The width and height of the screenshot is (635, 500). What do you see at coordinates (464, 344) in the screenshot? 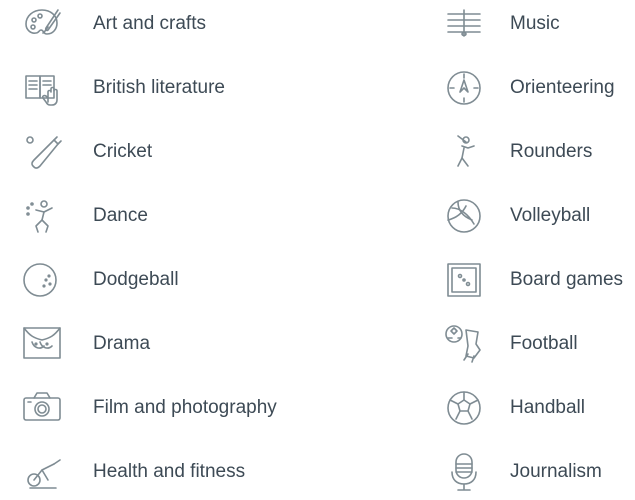
I see `football-boot-icon` at bounding box center [464, 344].